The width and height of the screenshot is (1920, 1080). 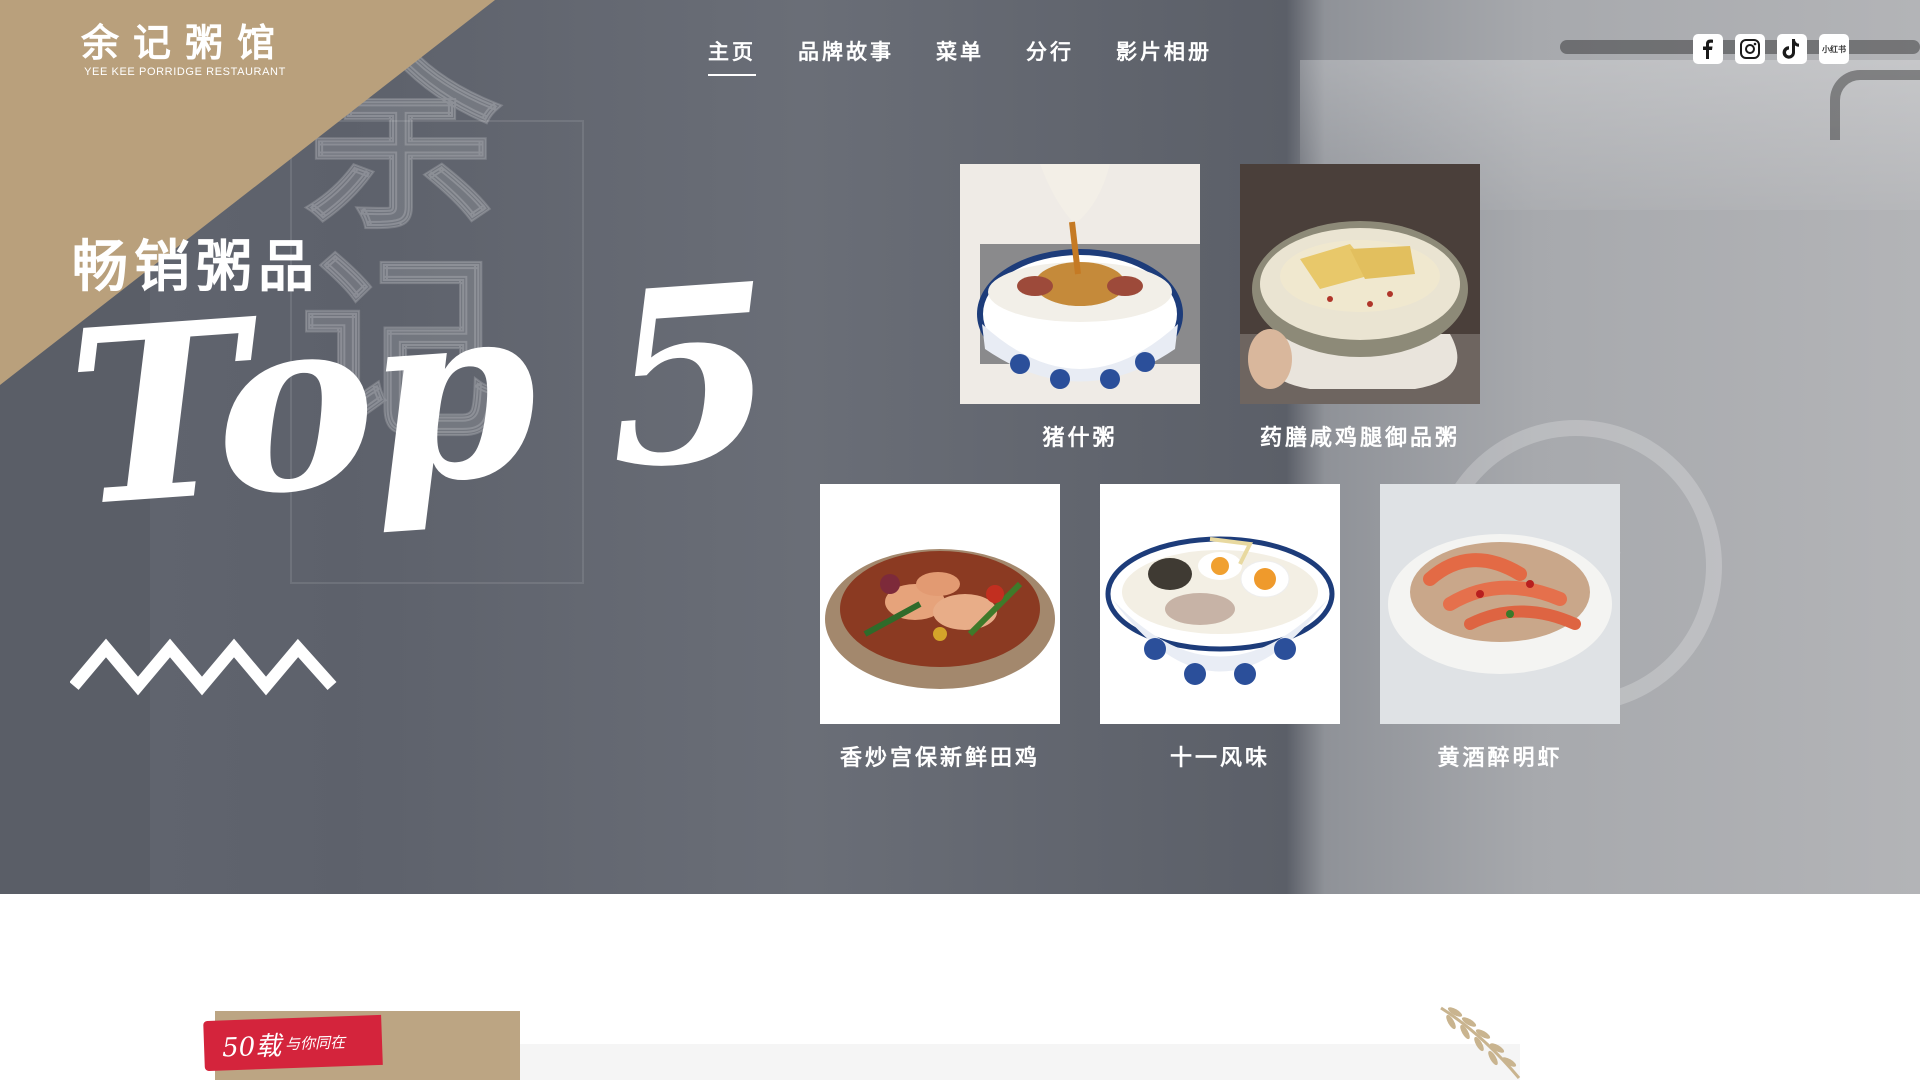 I want to click on nav-item-menu: 菜单, so click(x=960, y=56).